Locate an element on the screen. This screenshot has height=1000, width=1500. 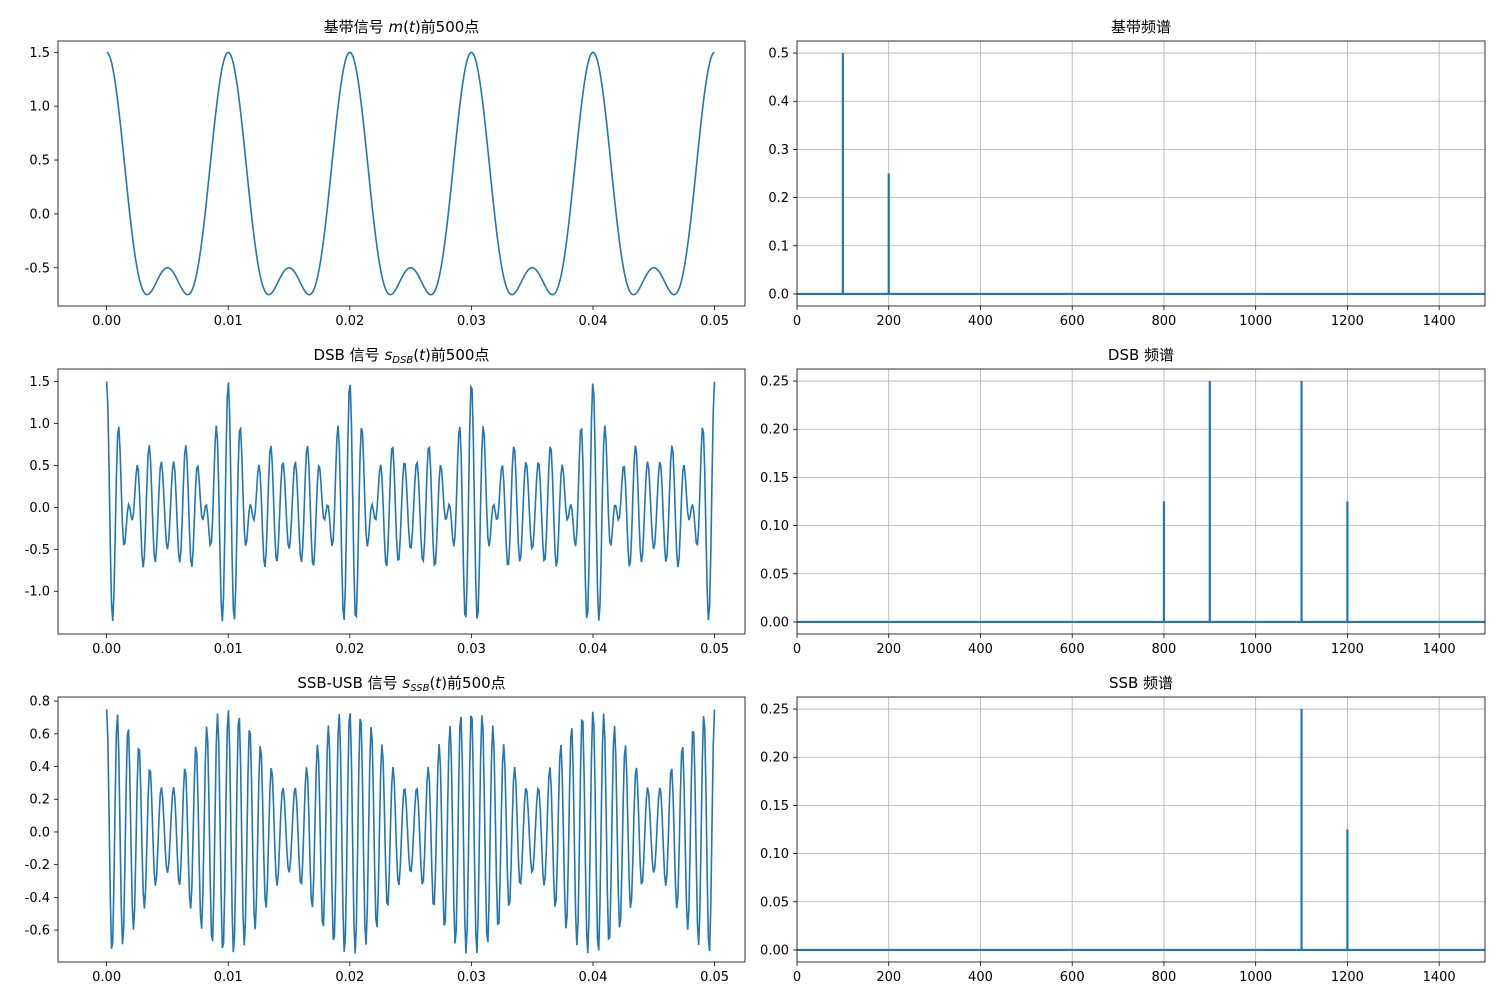
chart-title: SSB-USB 信号 sSSB(t)前500点 is located at coordinates (401, 684).